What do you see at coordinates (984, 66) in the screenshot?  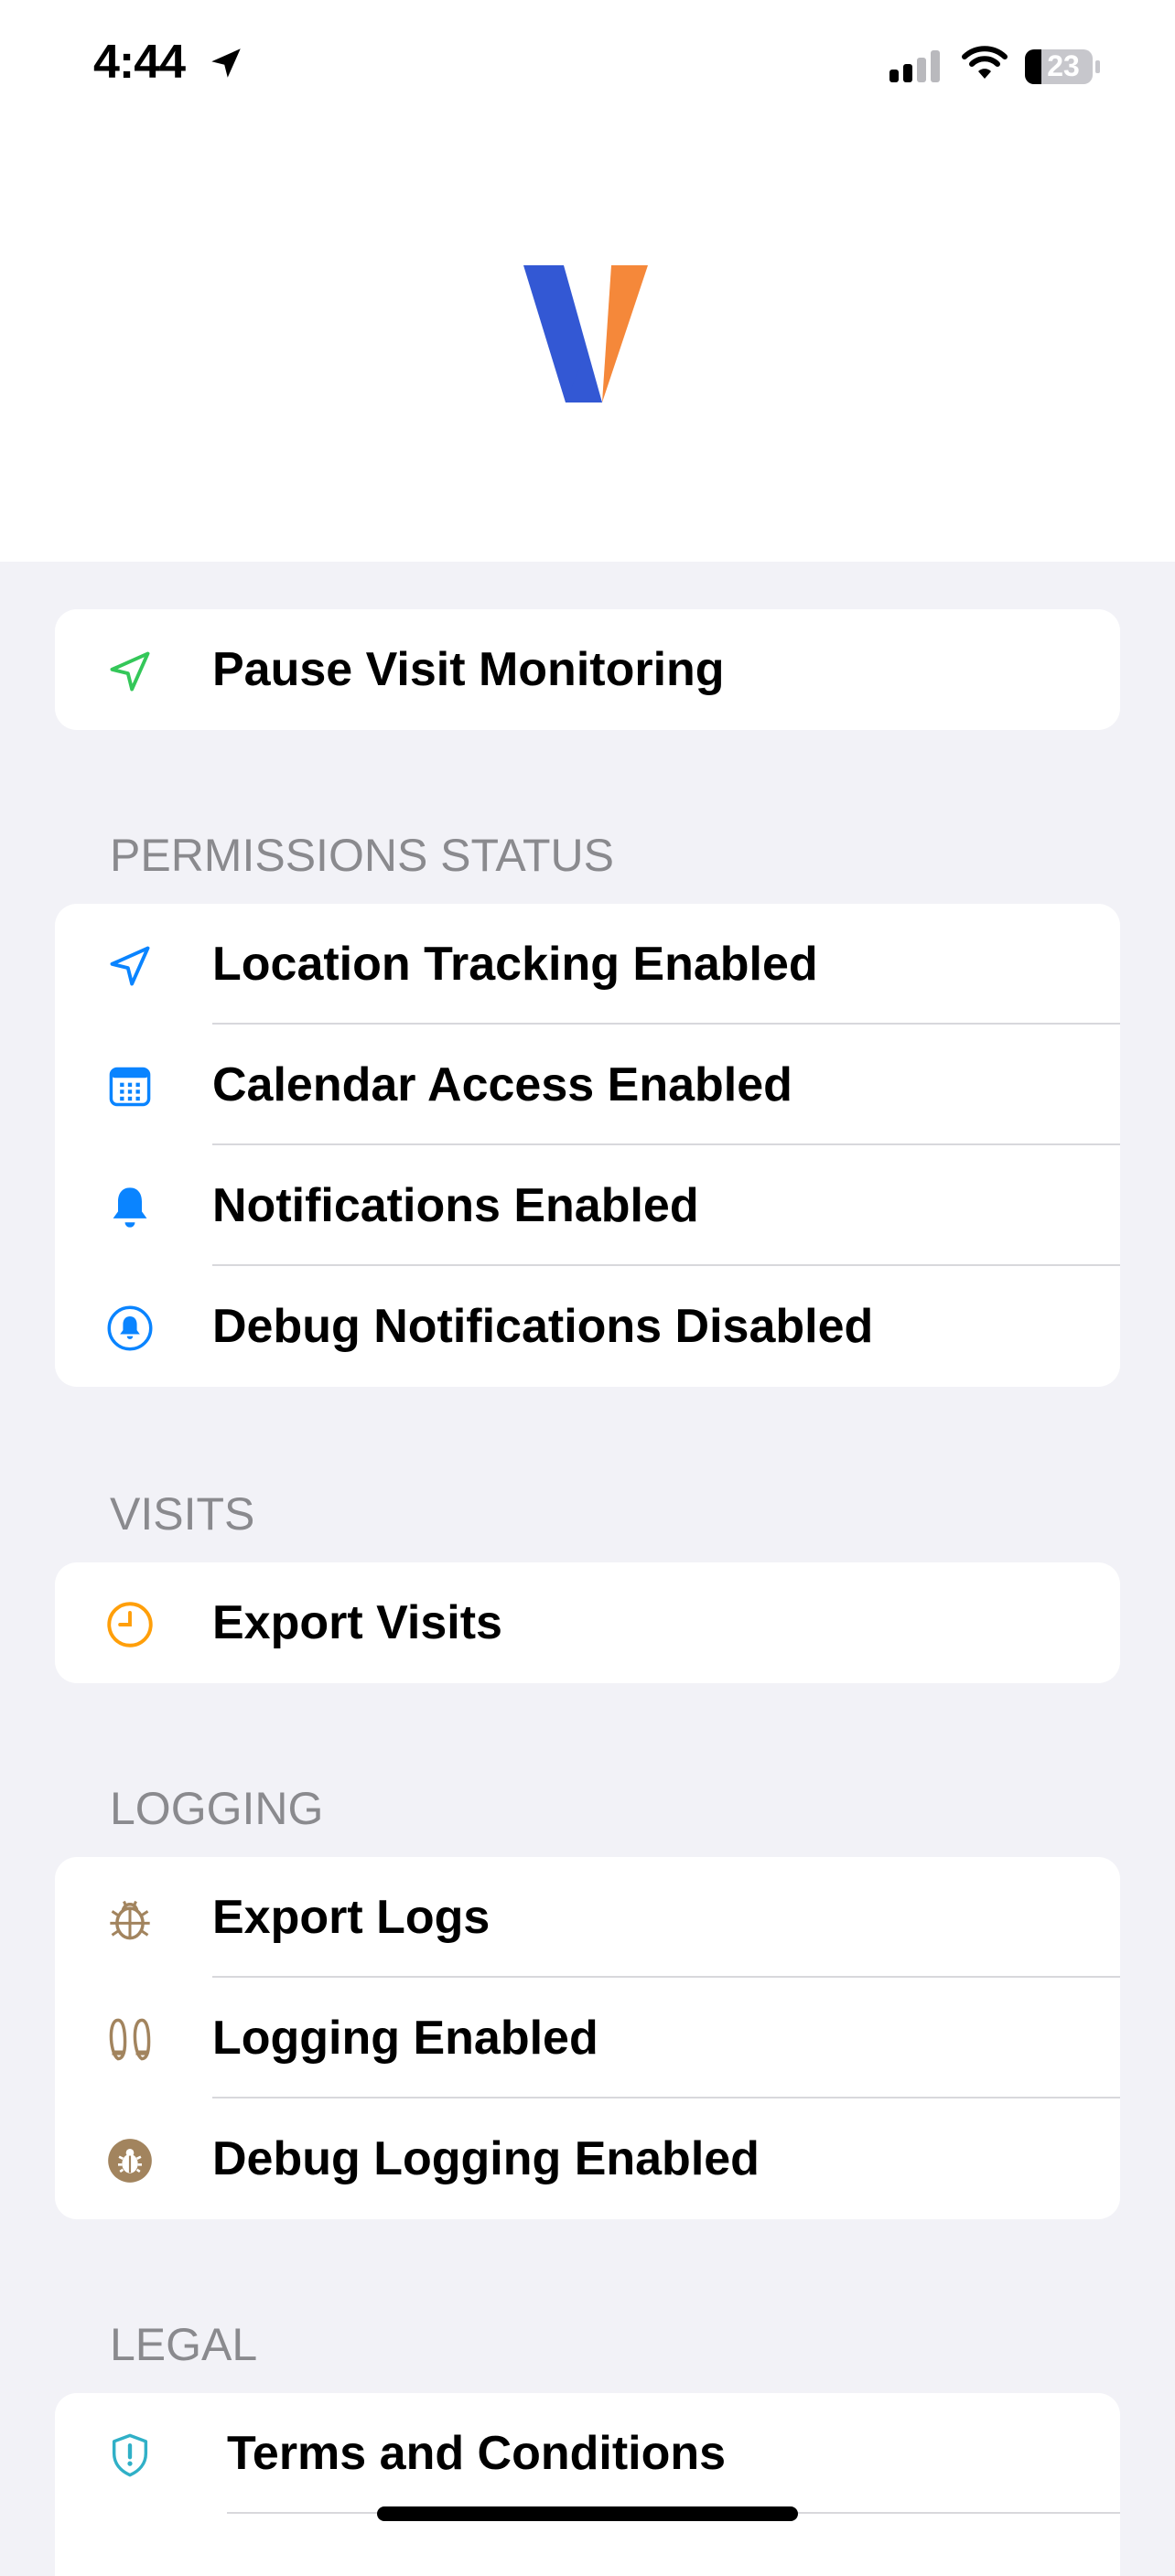 I see `wifi-icon` at bounding box center [984, 66].